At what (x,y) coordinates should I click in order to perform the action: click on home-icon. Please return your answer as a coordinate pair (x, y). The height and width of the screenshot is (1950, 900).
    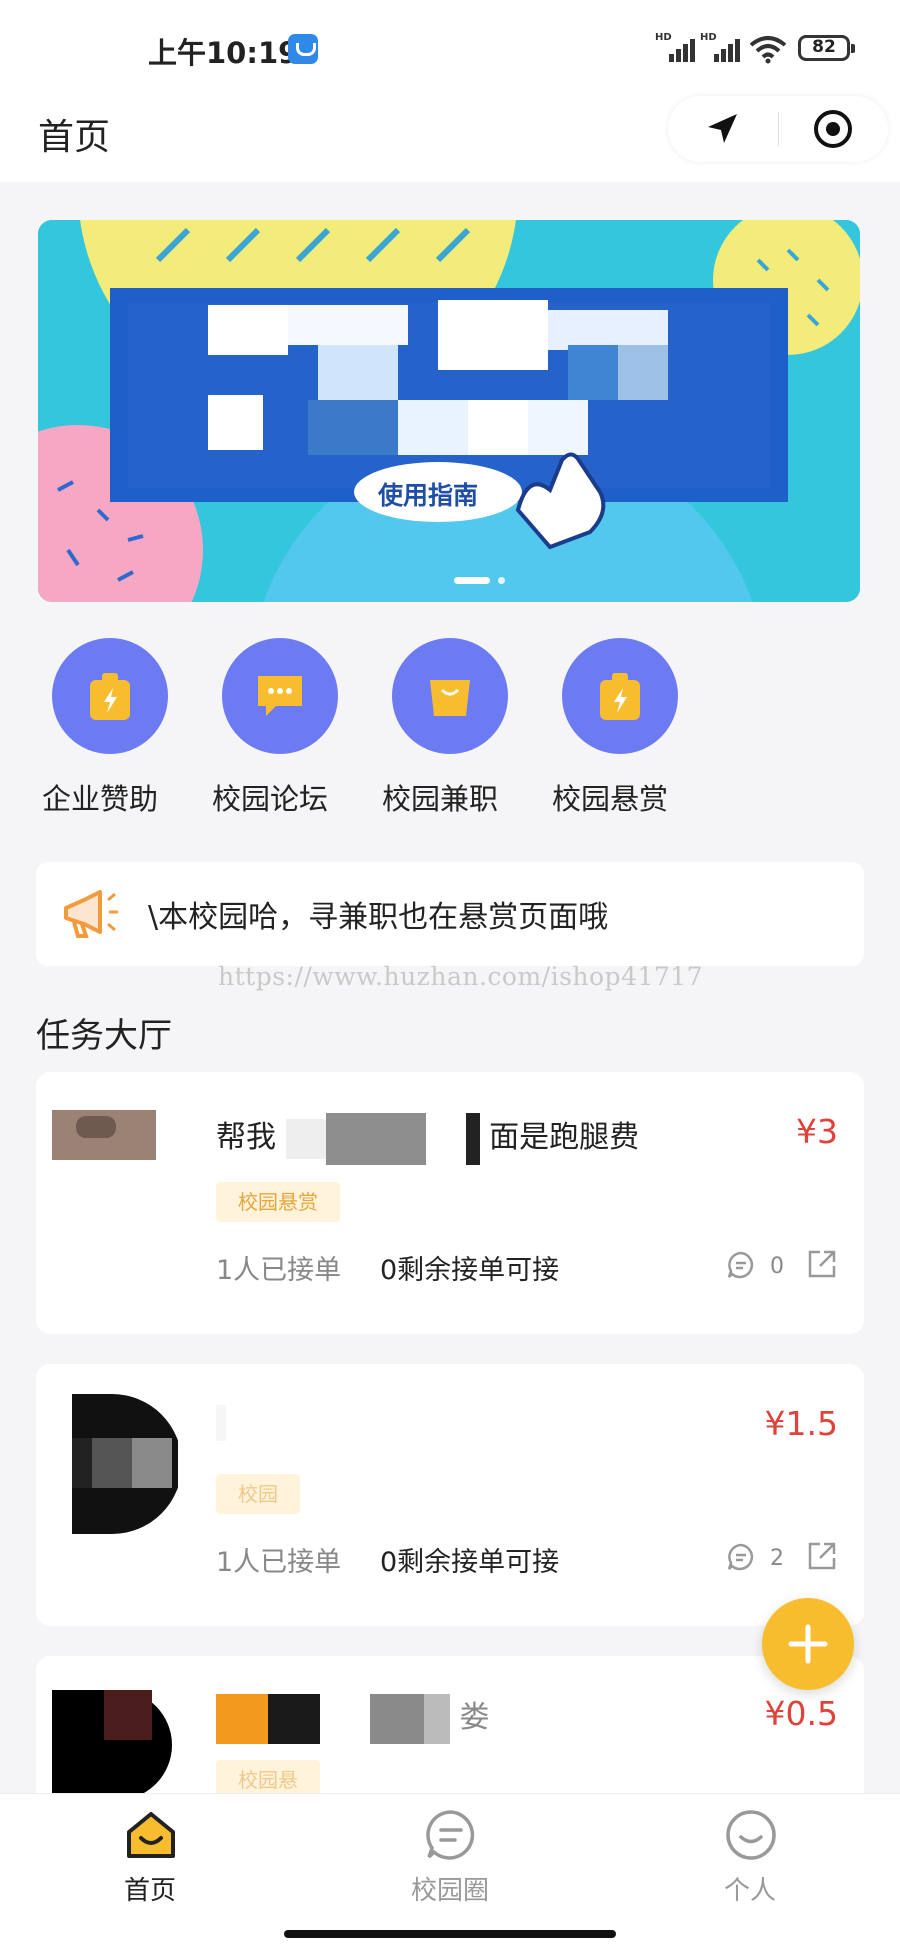
    Looking at the image, I should click on (151, 1835).